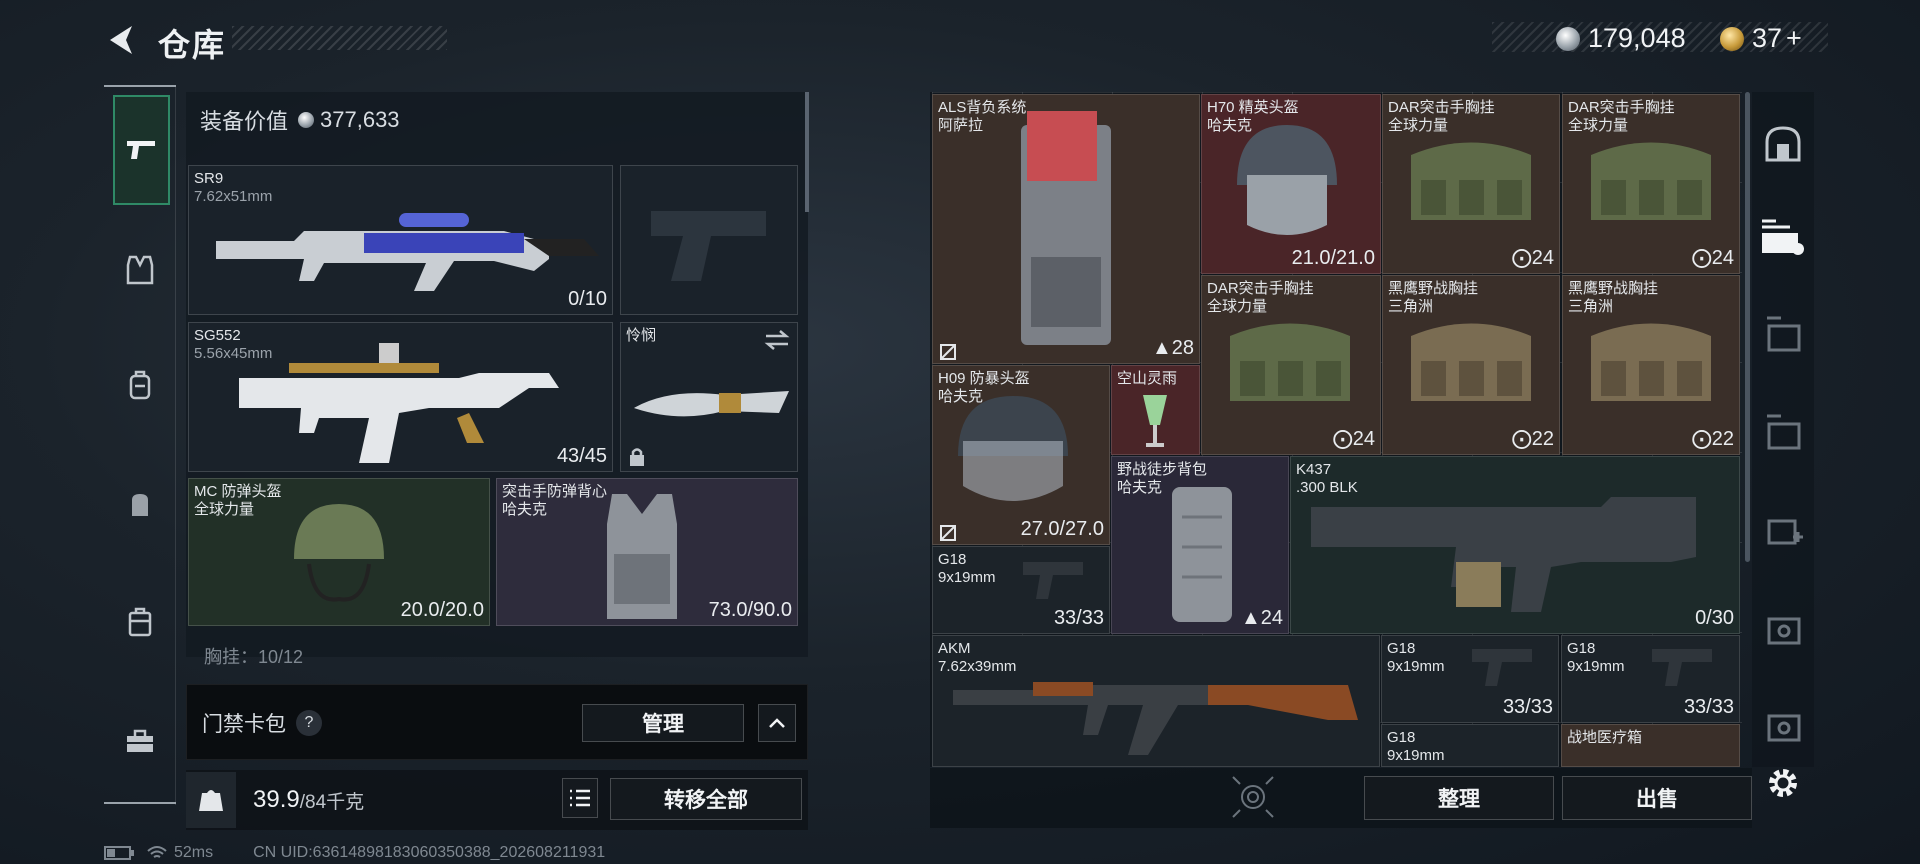  I want to click on stash-item: G18 9x19mm, so click(1470, 745).